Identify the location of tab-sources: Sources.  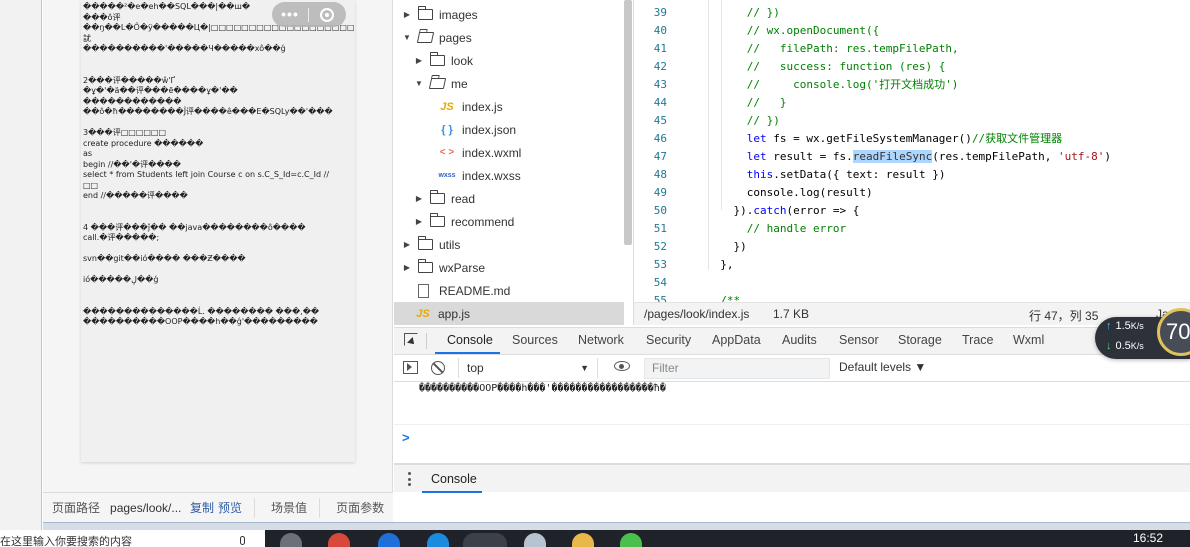
(535, 340).